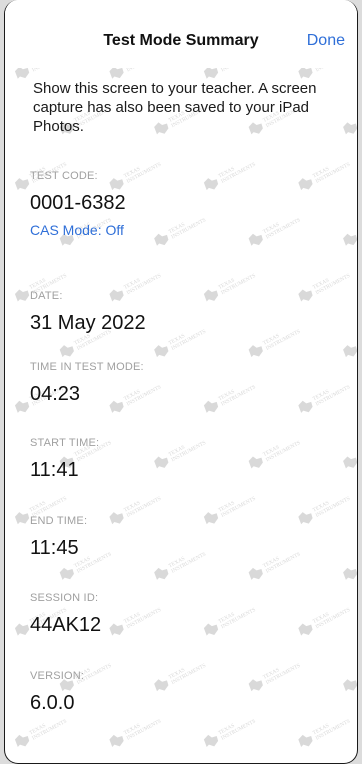 This screenshot has height=764, width=362. I want to click on version-value: 6.0.0, so click(52, 703).